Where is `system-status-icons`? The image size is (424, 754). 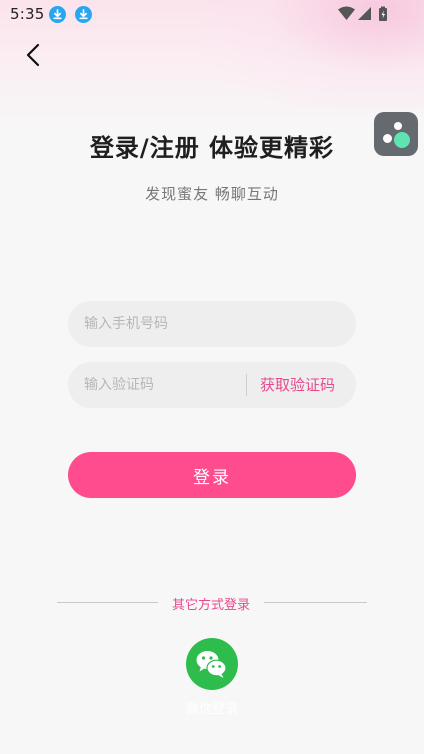 system-status-icons is located at coordinates (362, 13).